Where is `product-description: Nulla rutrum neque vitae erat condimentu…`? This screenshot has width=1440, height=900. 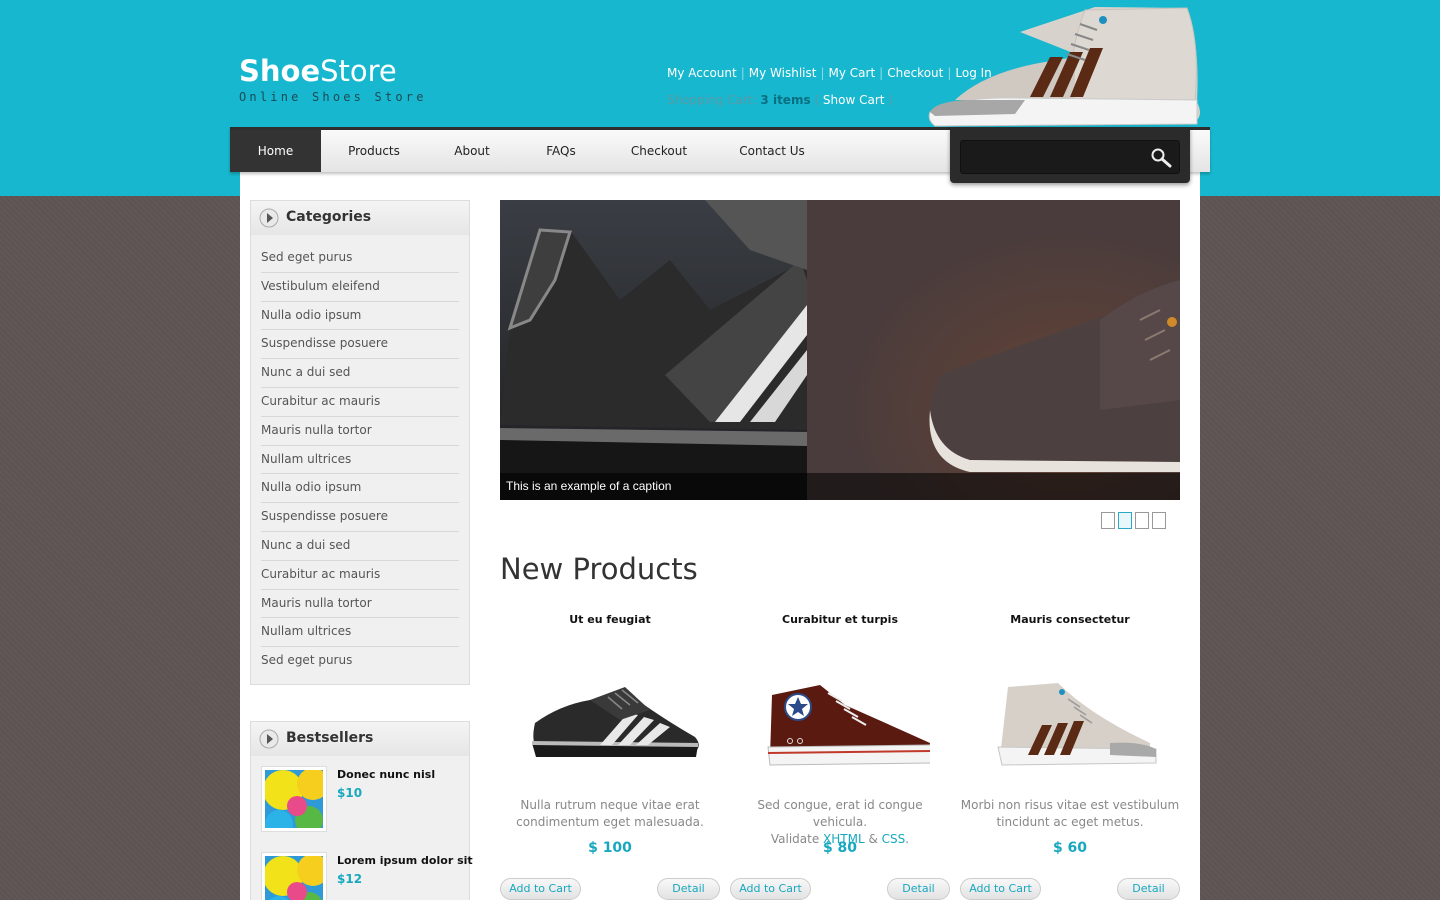
product-description: Nulla rutrum neque vitae erat condimentu… is located at coordinates (610, 813).